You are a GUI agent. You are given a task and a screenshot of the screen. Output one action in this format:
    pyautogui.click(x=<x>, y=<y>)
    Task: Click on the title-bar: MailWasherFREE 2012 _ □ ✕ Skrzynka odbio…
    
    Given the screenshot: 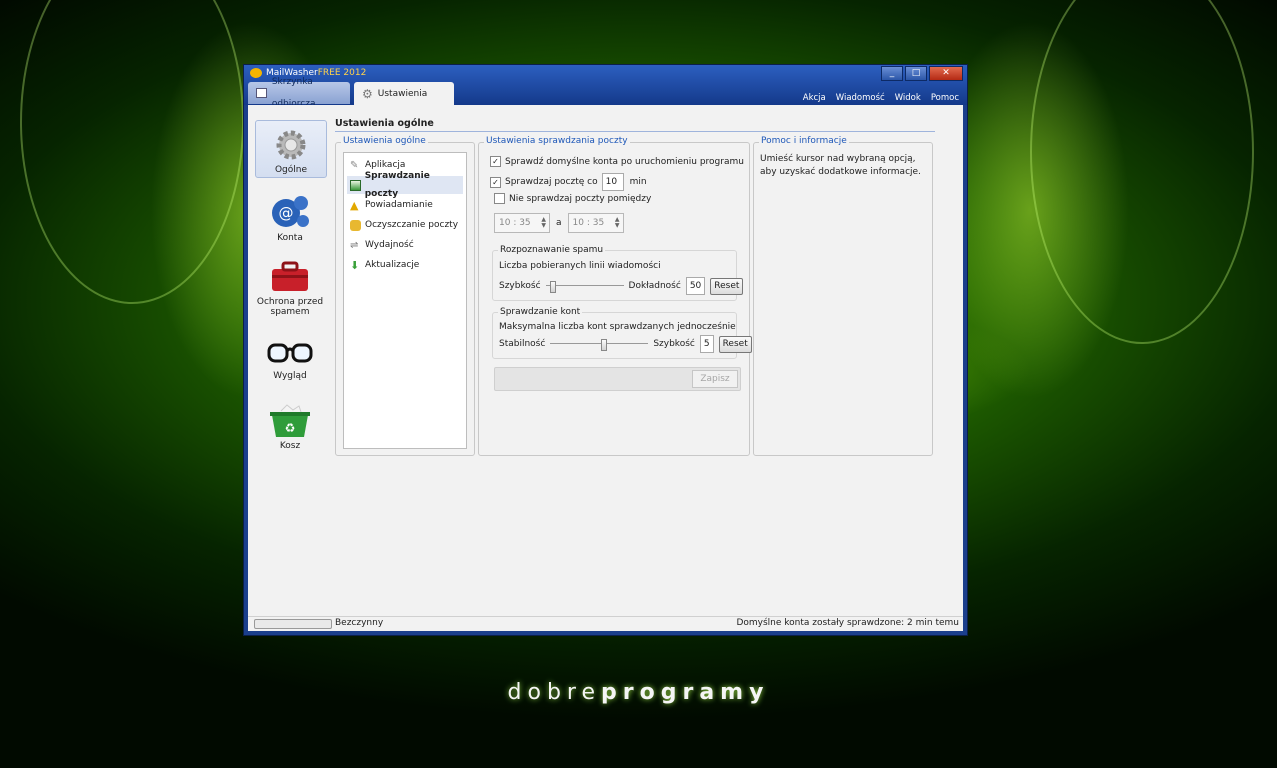 What is the action you would take?
    pyautogui.click(x=605, y=87)
    